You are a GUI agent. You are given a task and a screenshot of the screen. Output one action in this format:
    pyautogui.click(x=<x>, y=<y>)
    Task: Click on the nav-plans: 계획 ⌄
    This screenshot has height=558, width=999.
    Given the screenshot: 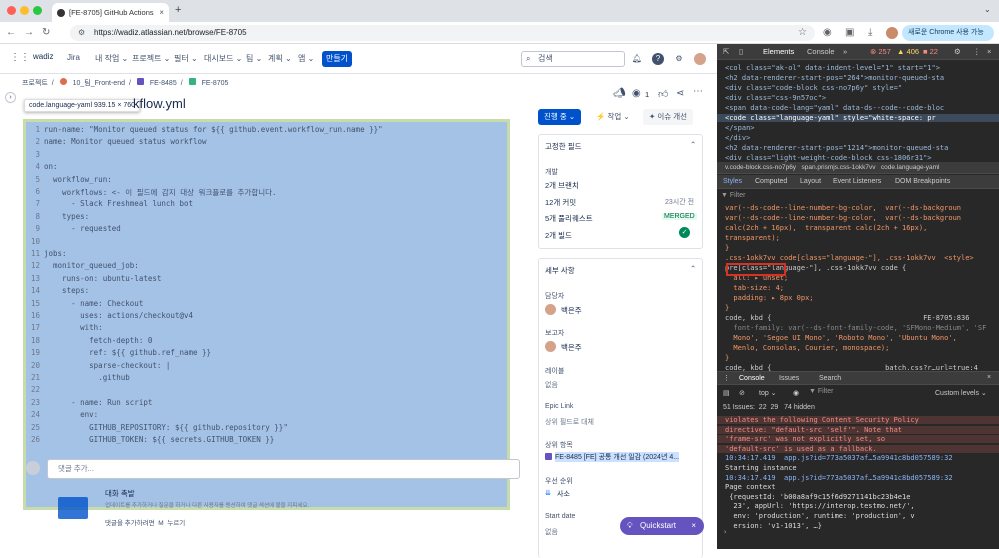 What is the action you would take?
    pyautogui.click(x=280, y=58)
    